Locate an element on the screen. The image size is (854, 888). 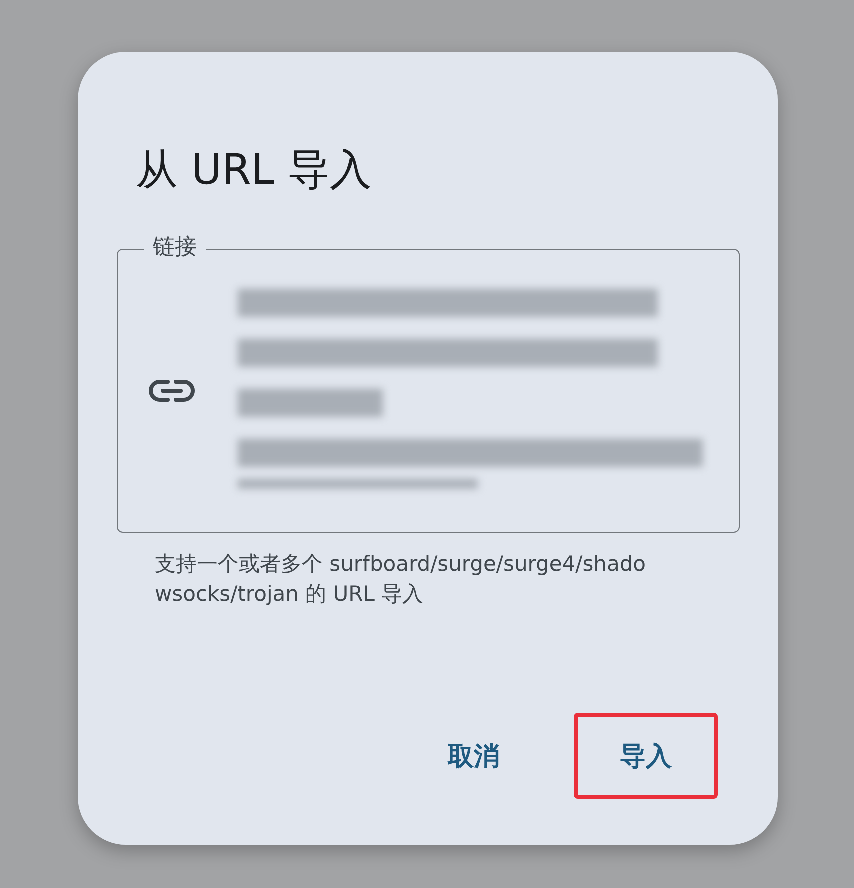
link-icon is located at coordinates (172, 391).